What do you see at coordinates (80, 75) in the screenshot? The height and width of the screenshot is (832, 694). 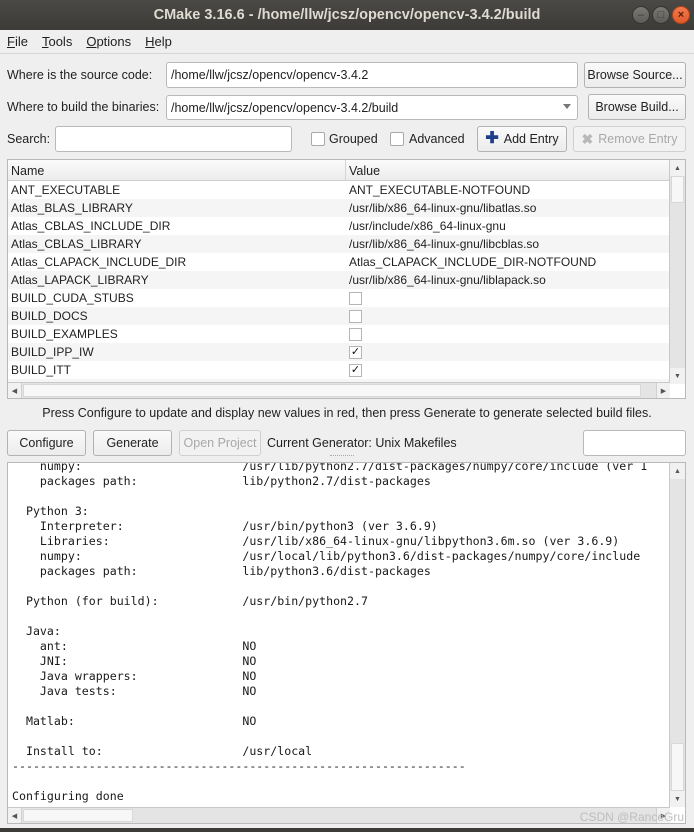 I see `source-label: Where is the source code:` at bounding box center [80, 75].